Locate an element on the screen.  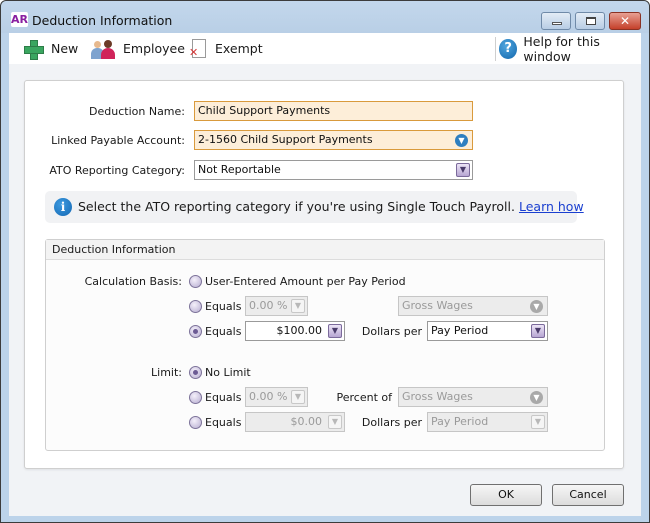
deduction-name-label: Deduction Name: is located at coordinates (137, 111).